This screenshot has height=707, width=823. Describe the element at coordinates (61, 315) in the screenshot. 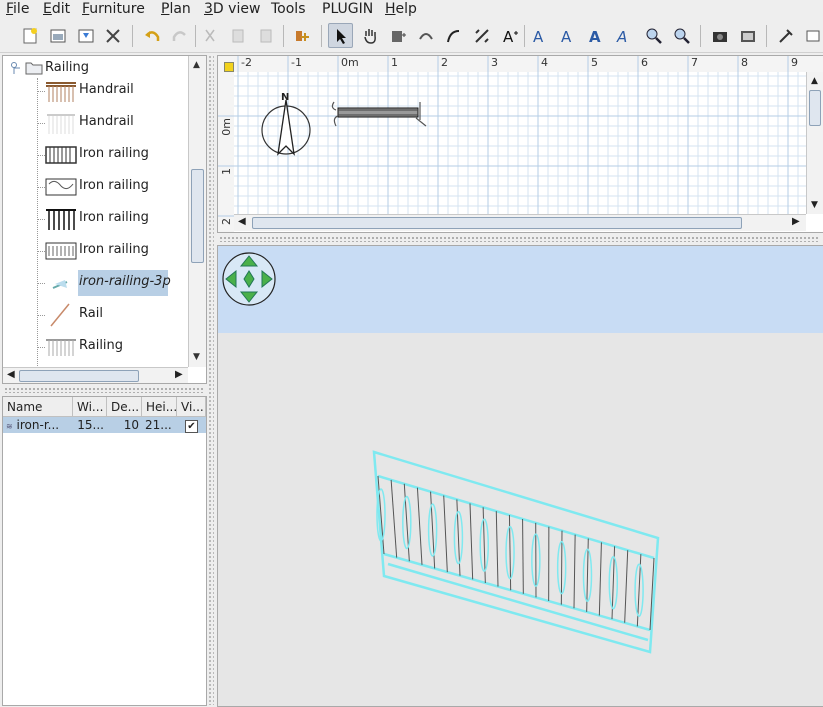

I see `rail-thumbnail` at that location.